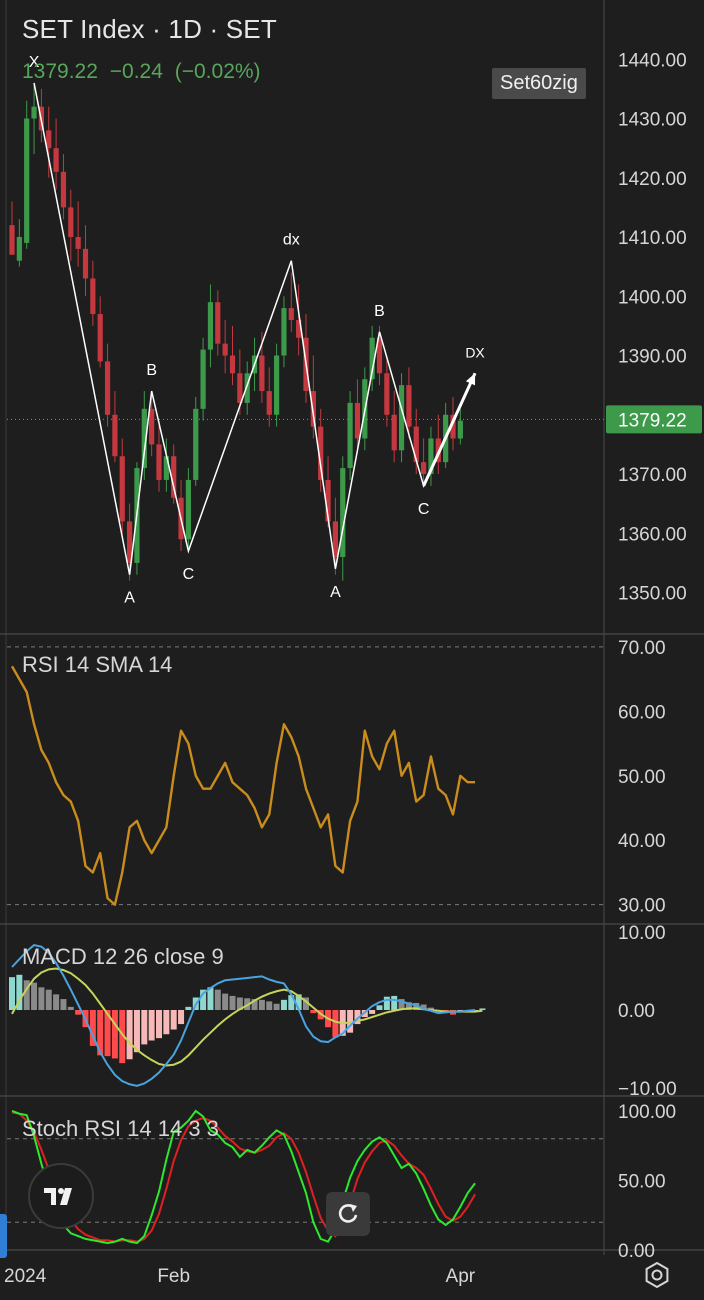 The height and width of the screenshot is (1300, 704). Describe the element at coordinates (642, 1181) in the screenshot. I see `stoch-tick-label: 50.00` at that location.